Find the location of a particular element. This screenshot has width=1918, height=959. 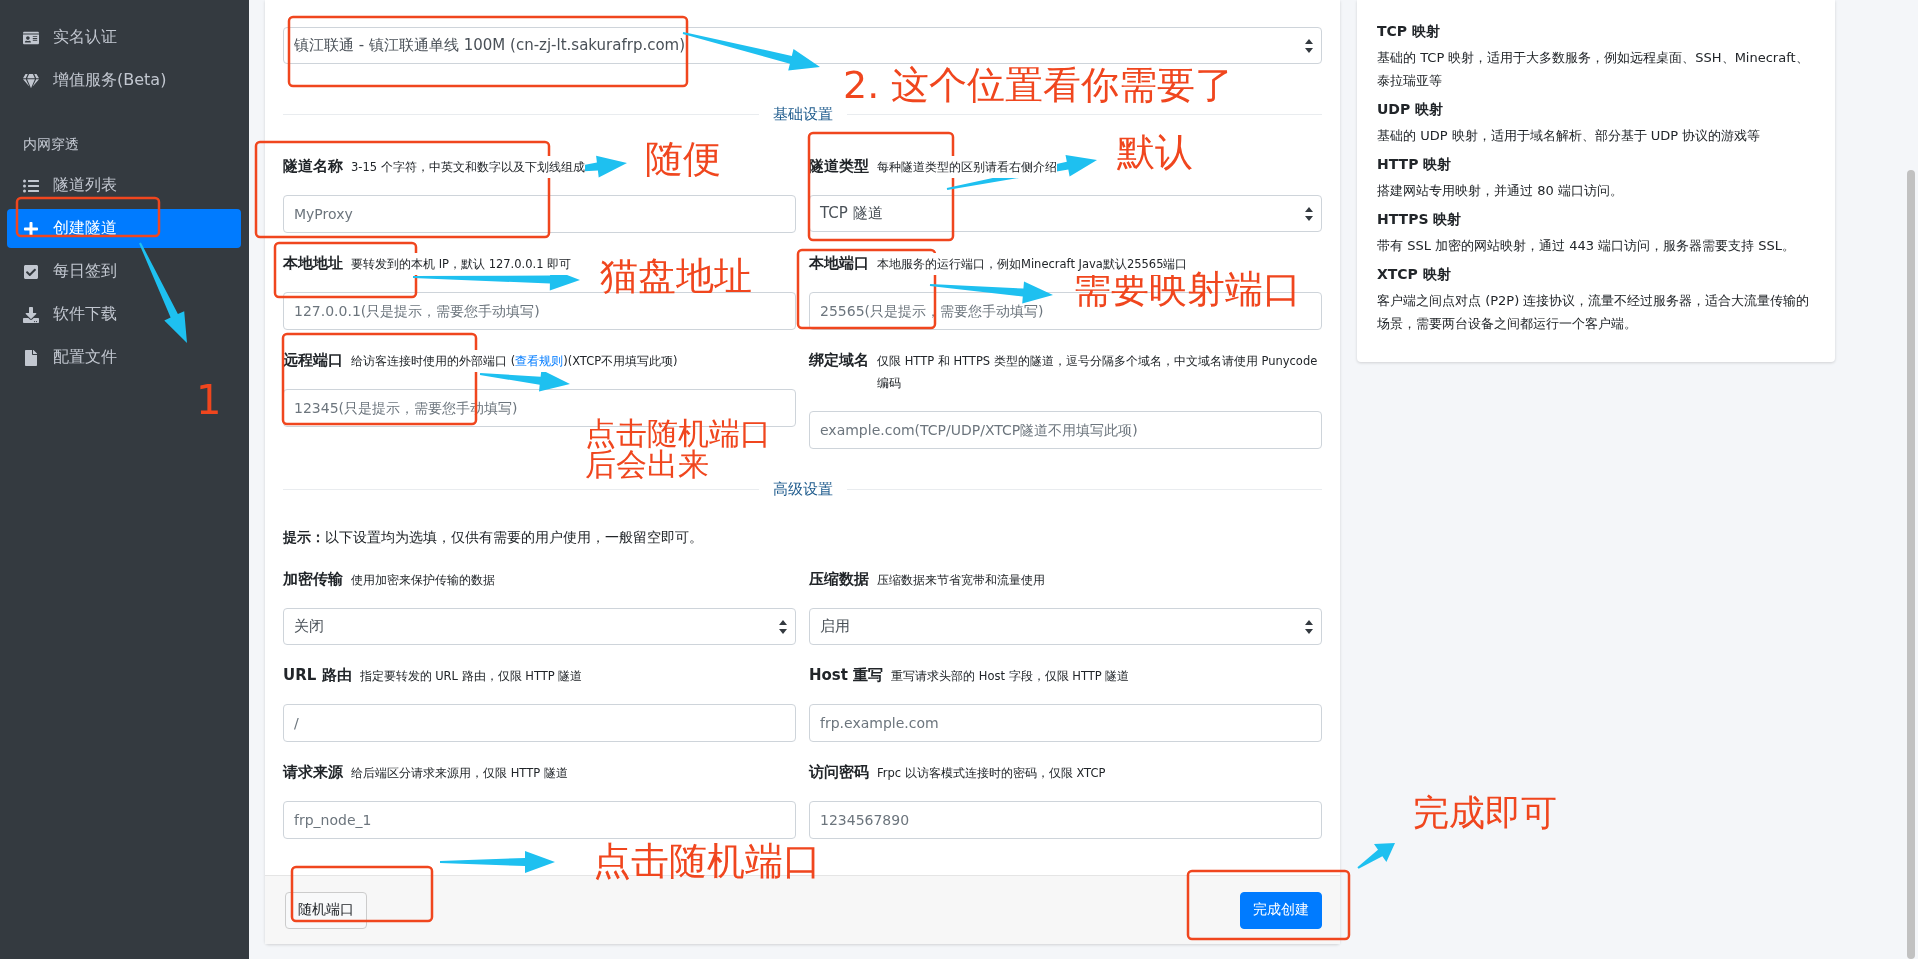

annotation-note: 随便 is located at coordinates (683, 159).